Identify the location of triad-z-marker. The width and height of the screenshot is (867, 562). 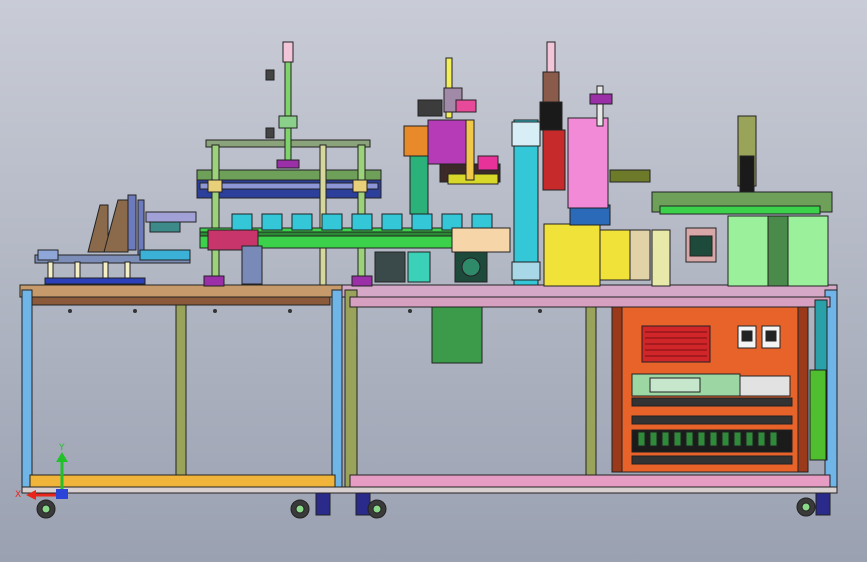
(62, 494).